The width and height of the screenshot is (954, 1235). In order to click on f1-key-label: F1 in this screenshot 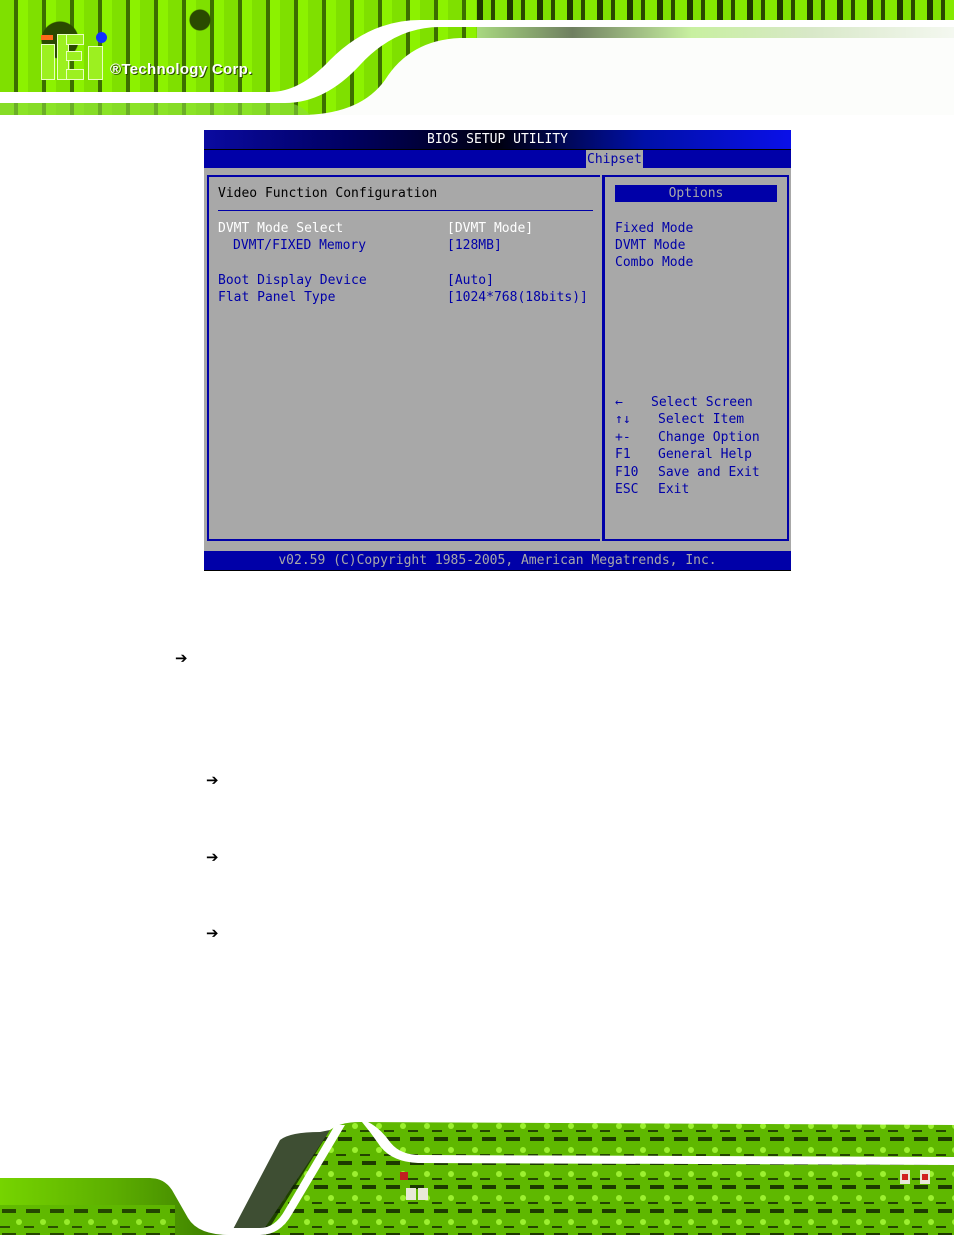, I will do `click(623, 454)`.